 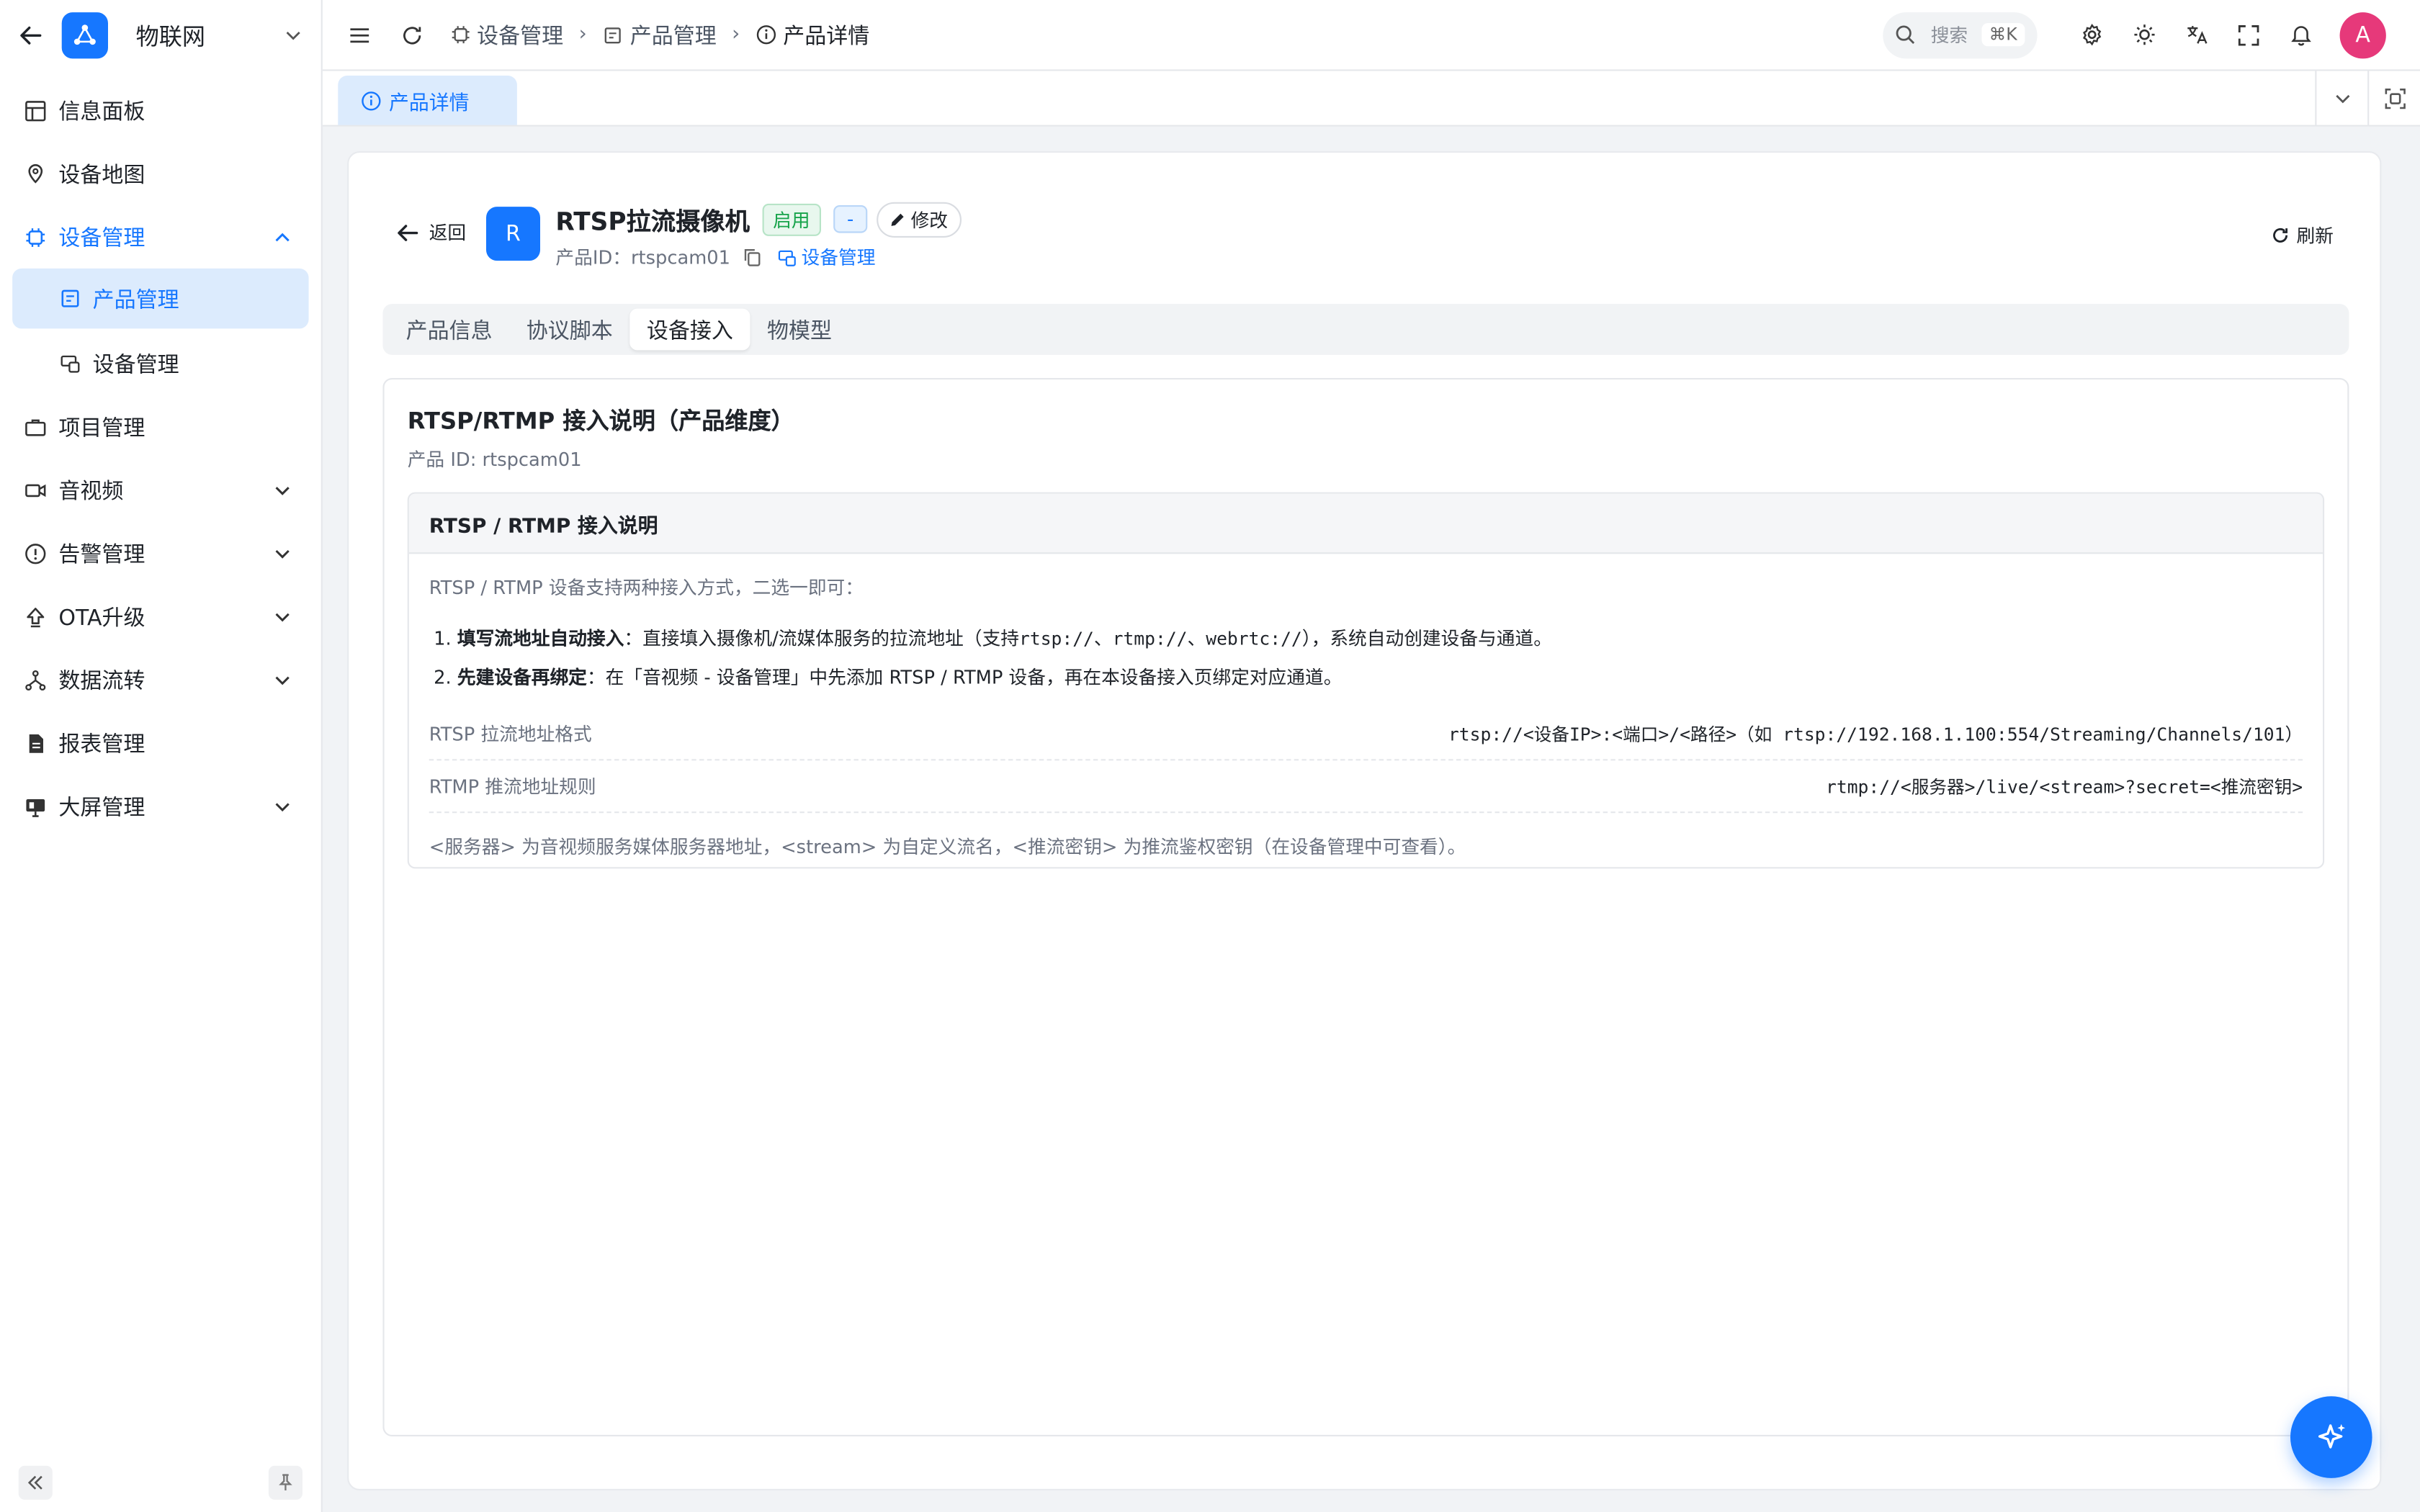 I want to click on info-icon, so click(x=370, y=100).